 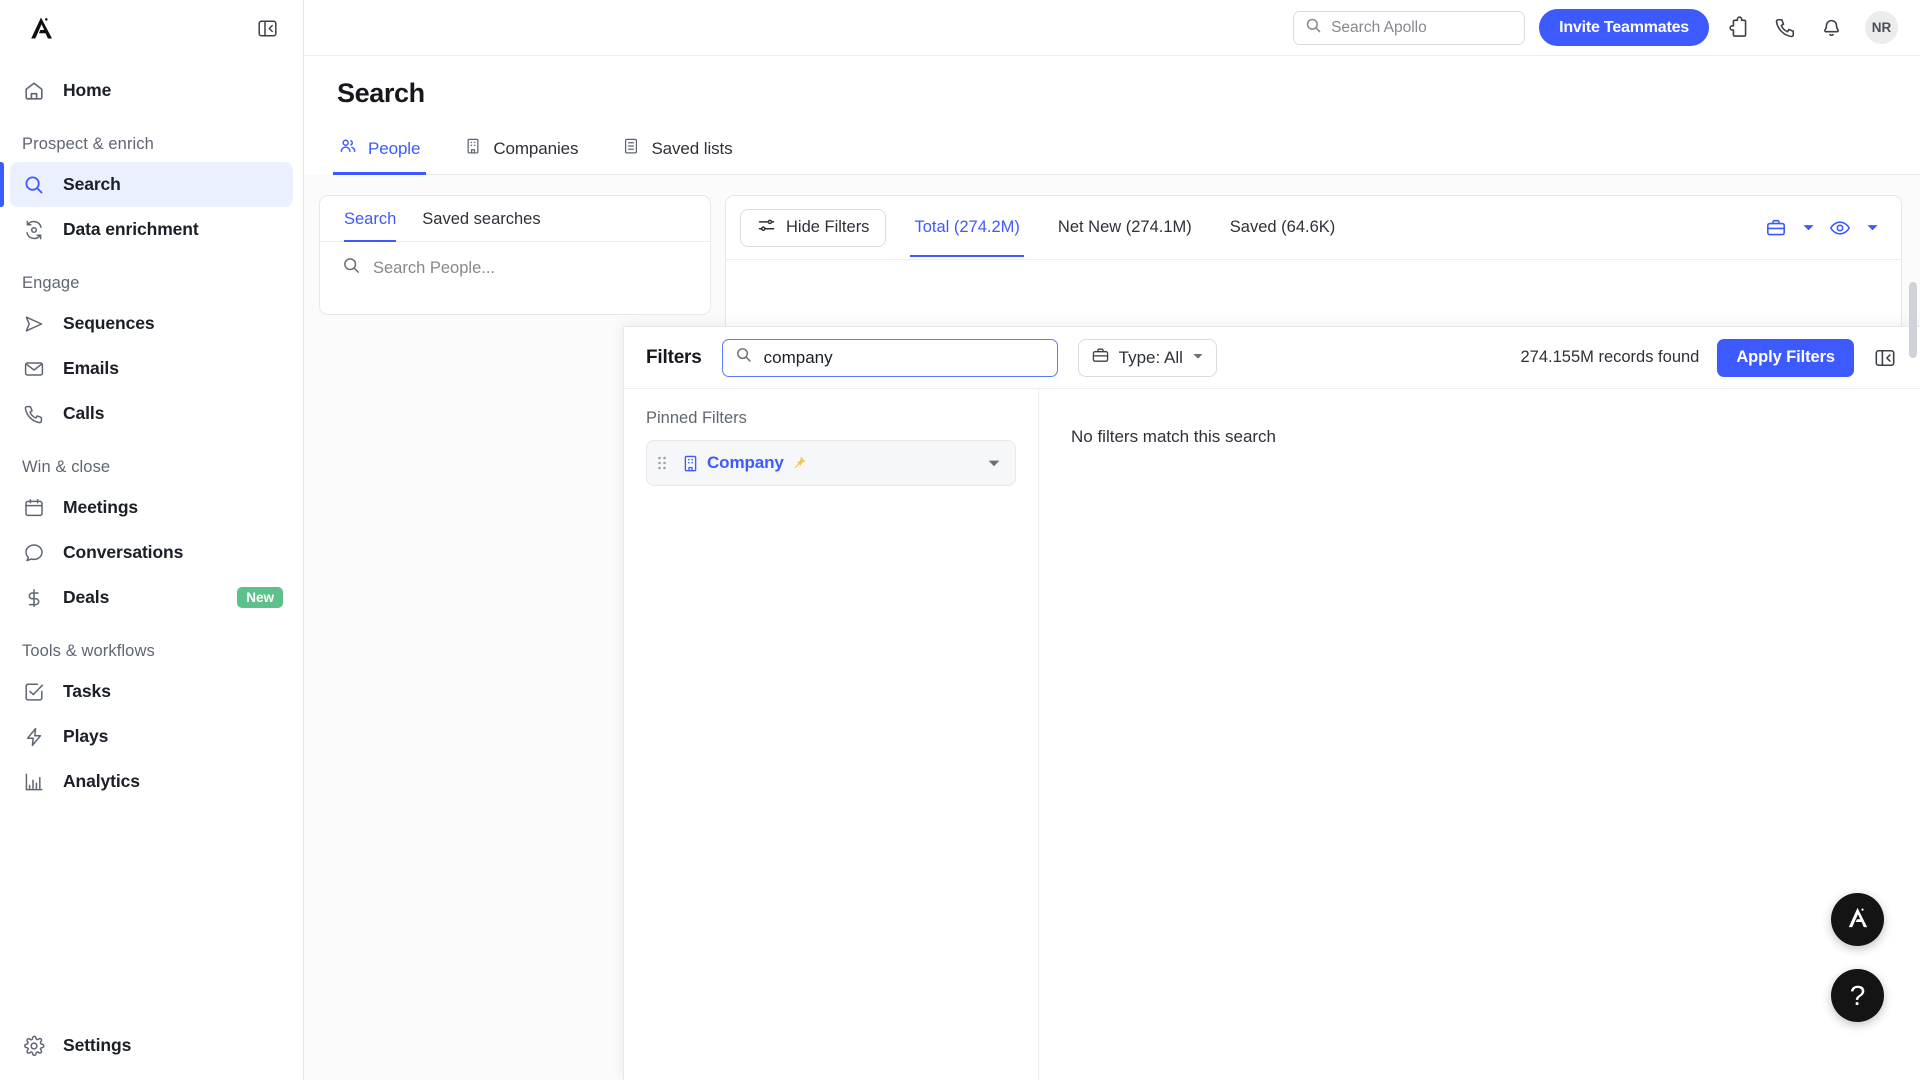 I want to click on page-title: Search, so click(x=381, y=93).